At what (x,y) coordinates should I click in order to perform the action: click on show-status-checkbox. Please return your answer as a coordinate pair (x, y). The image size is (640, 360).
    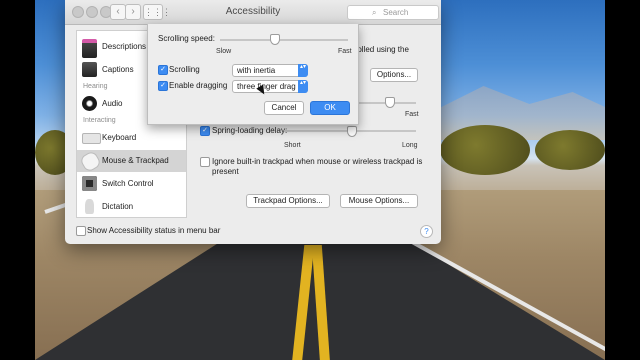
    Looking at the image, I should click on (81, 231).